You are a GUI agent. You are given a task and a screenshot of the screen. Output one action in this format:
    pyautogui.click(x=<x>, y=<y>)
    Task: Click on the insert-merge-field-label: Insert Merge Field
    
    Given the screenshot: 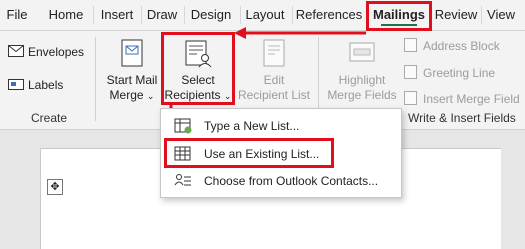 What is the action you would take?
    pyautogui.click(x=471, y=99)
    